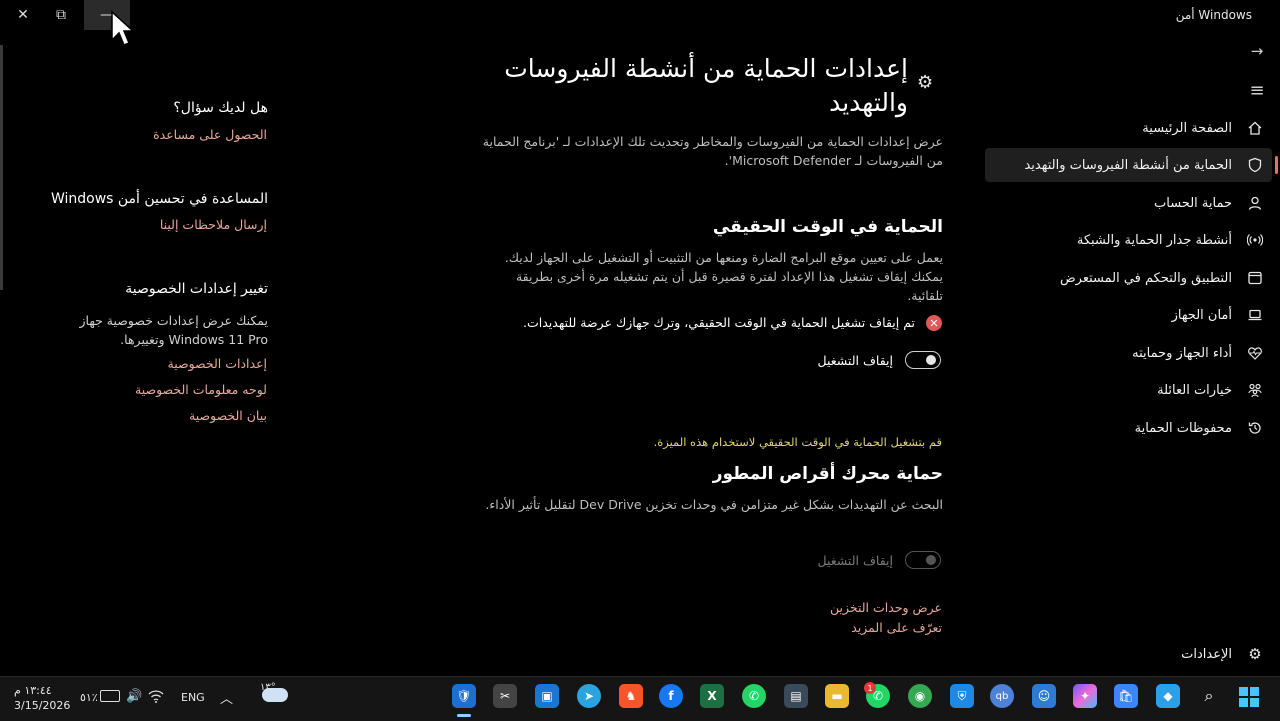 This screenshot has height=721, width=1280. I want to click on notification-badge: 1, so click(870, 688).